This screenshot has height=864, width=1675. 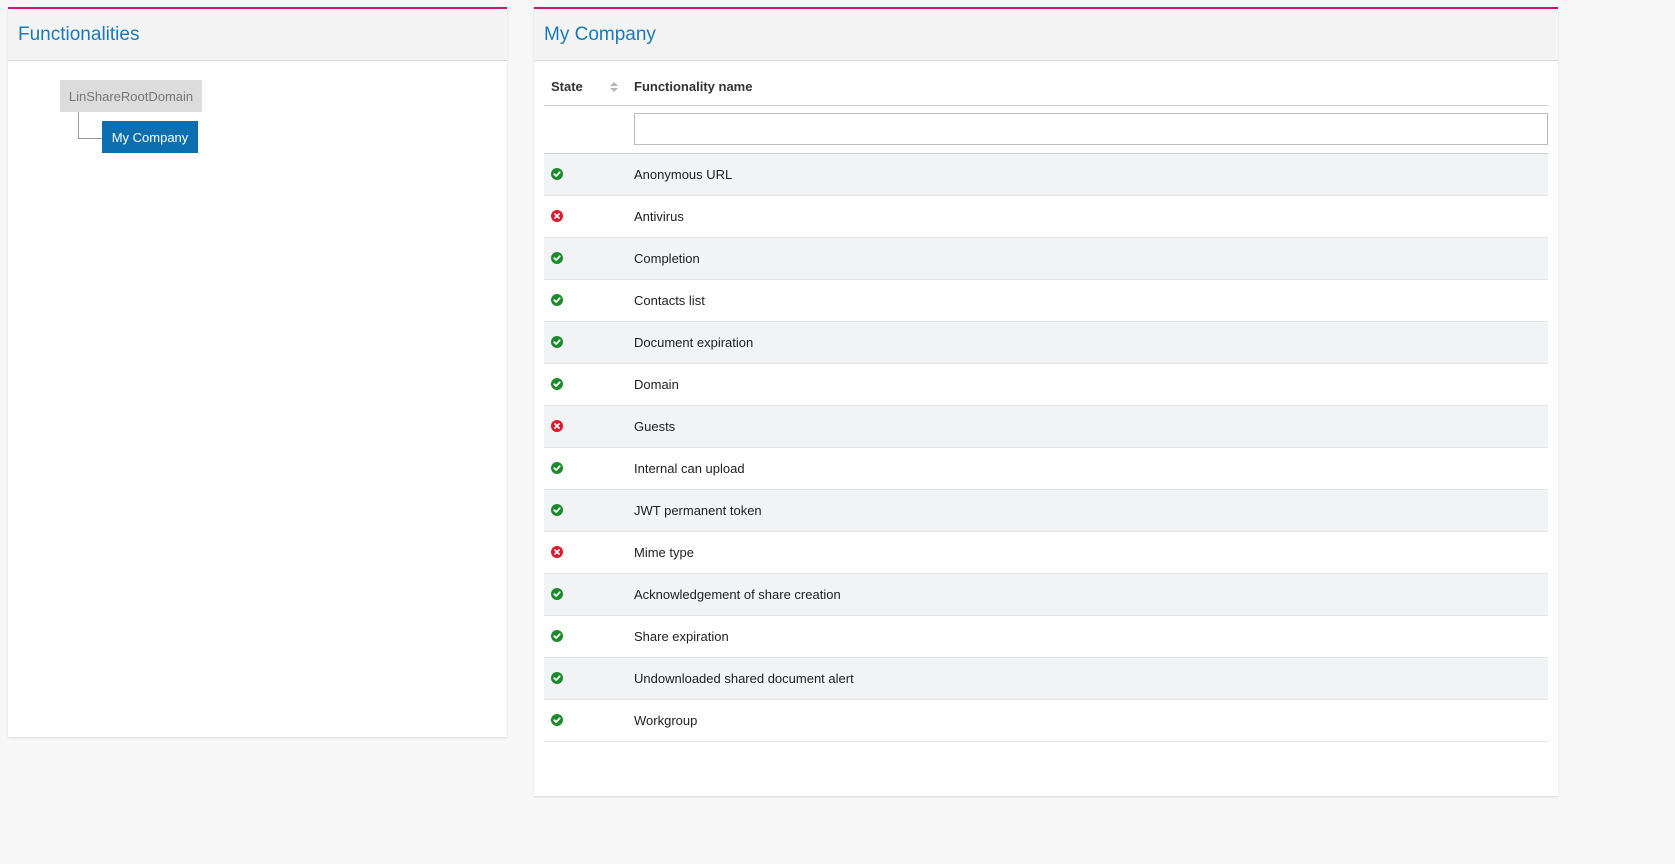 What do you see at coordinates (1091, 678) in the screenshot?
I see `functionality-name-cell: Undownloaded shared document alert` at bounding box center [1091, 678].